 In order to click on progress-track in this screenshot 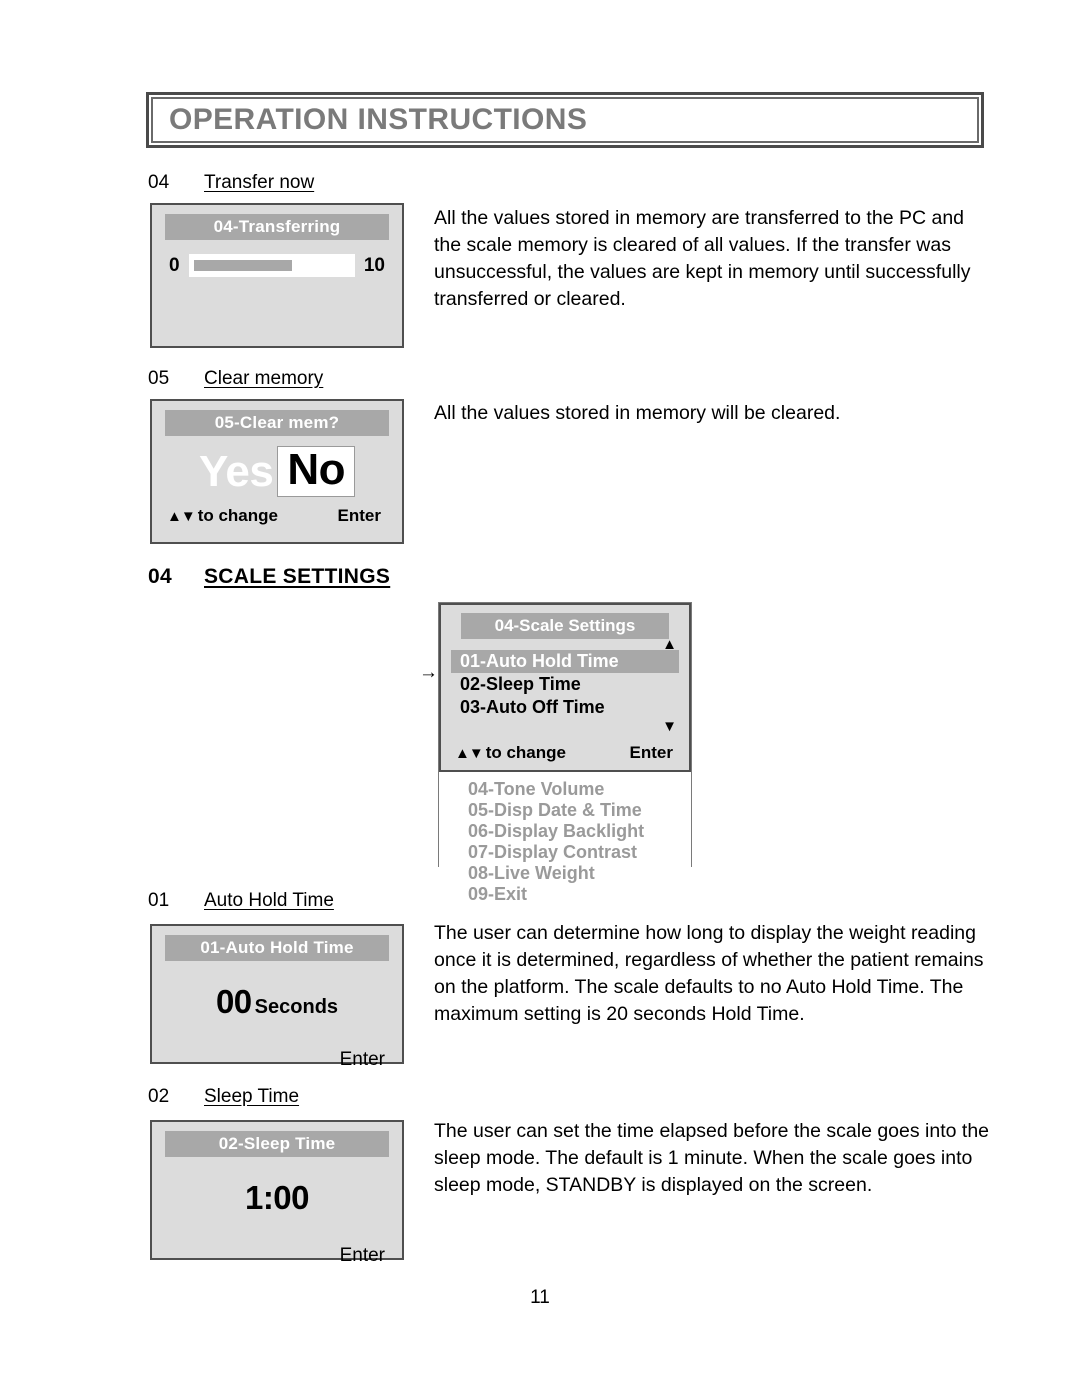, I will do `click(271, 265)`.